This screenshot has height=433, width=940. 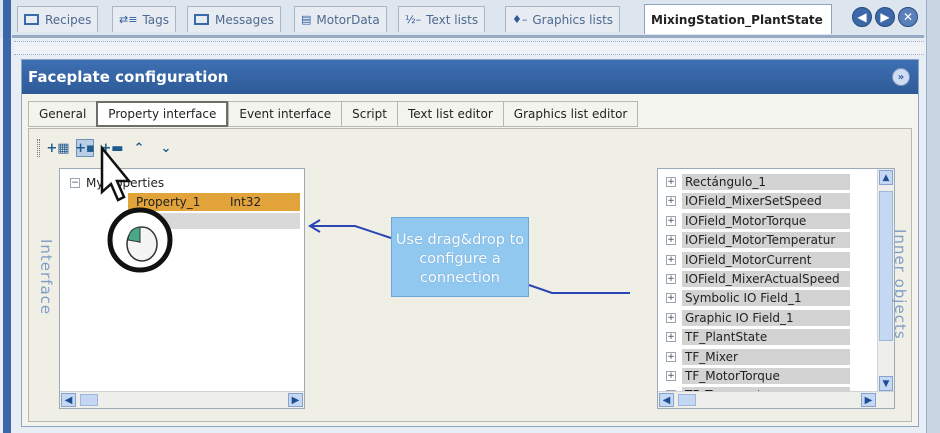 I want to click on tab-property-interface-label: Property interface, so click(x=162, y=114).